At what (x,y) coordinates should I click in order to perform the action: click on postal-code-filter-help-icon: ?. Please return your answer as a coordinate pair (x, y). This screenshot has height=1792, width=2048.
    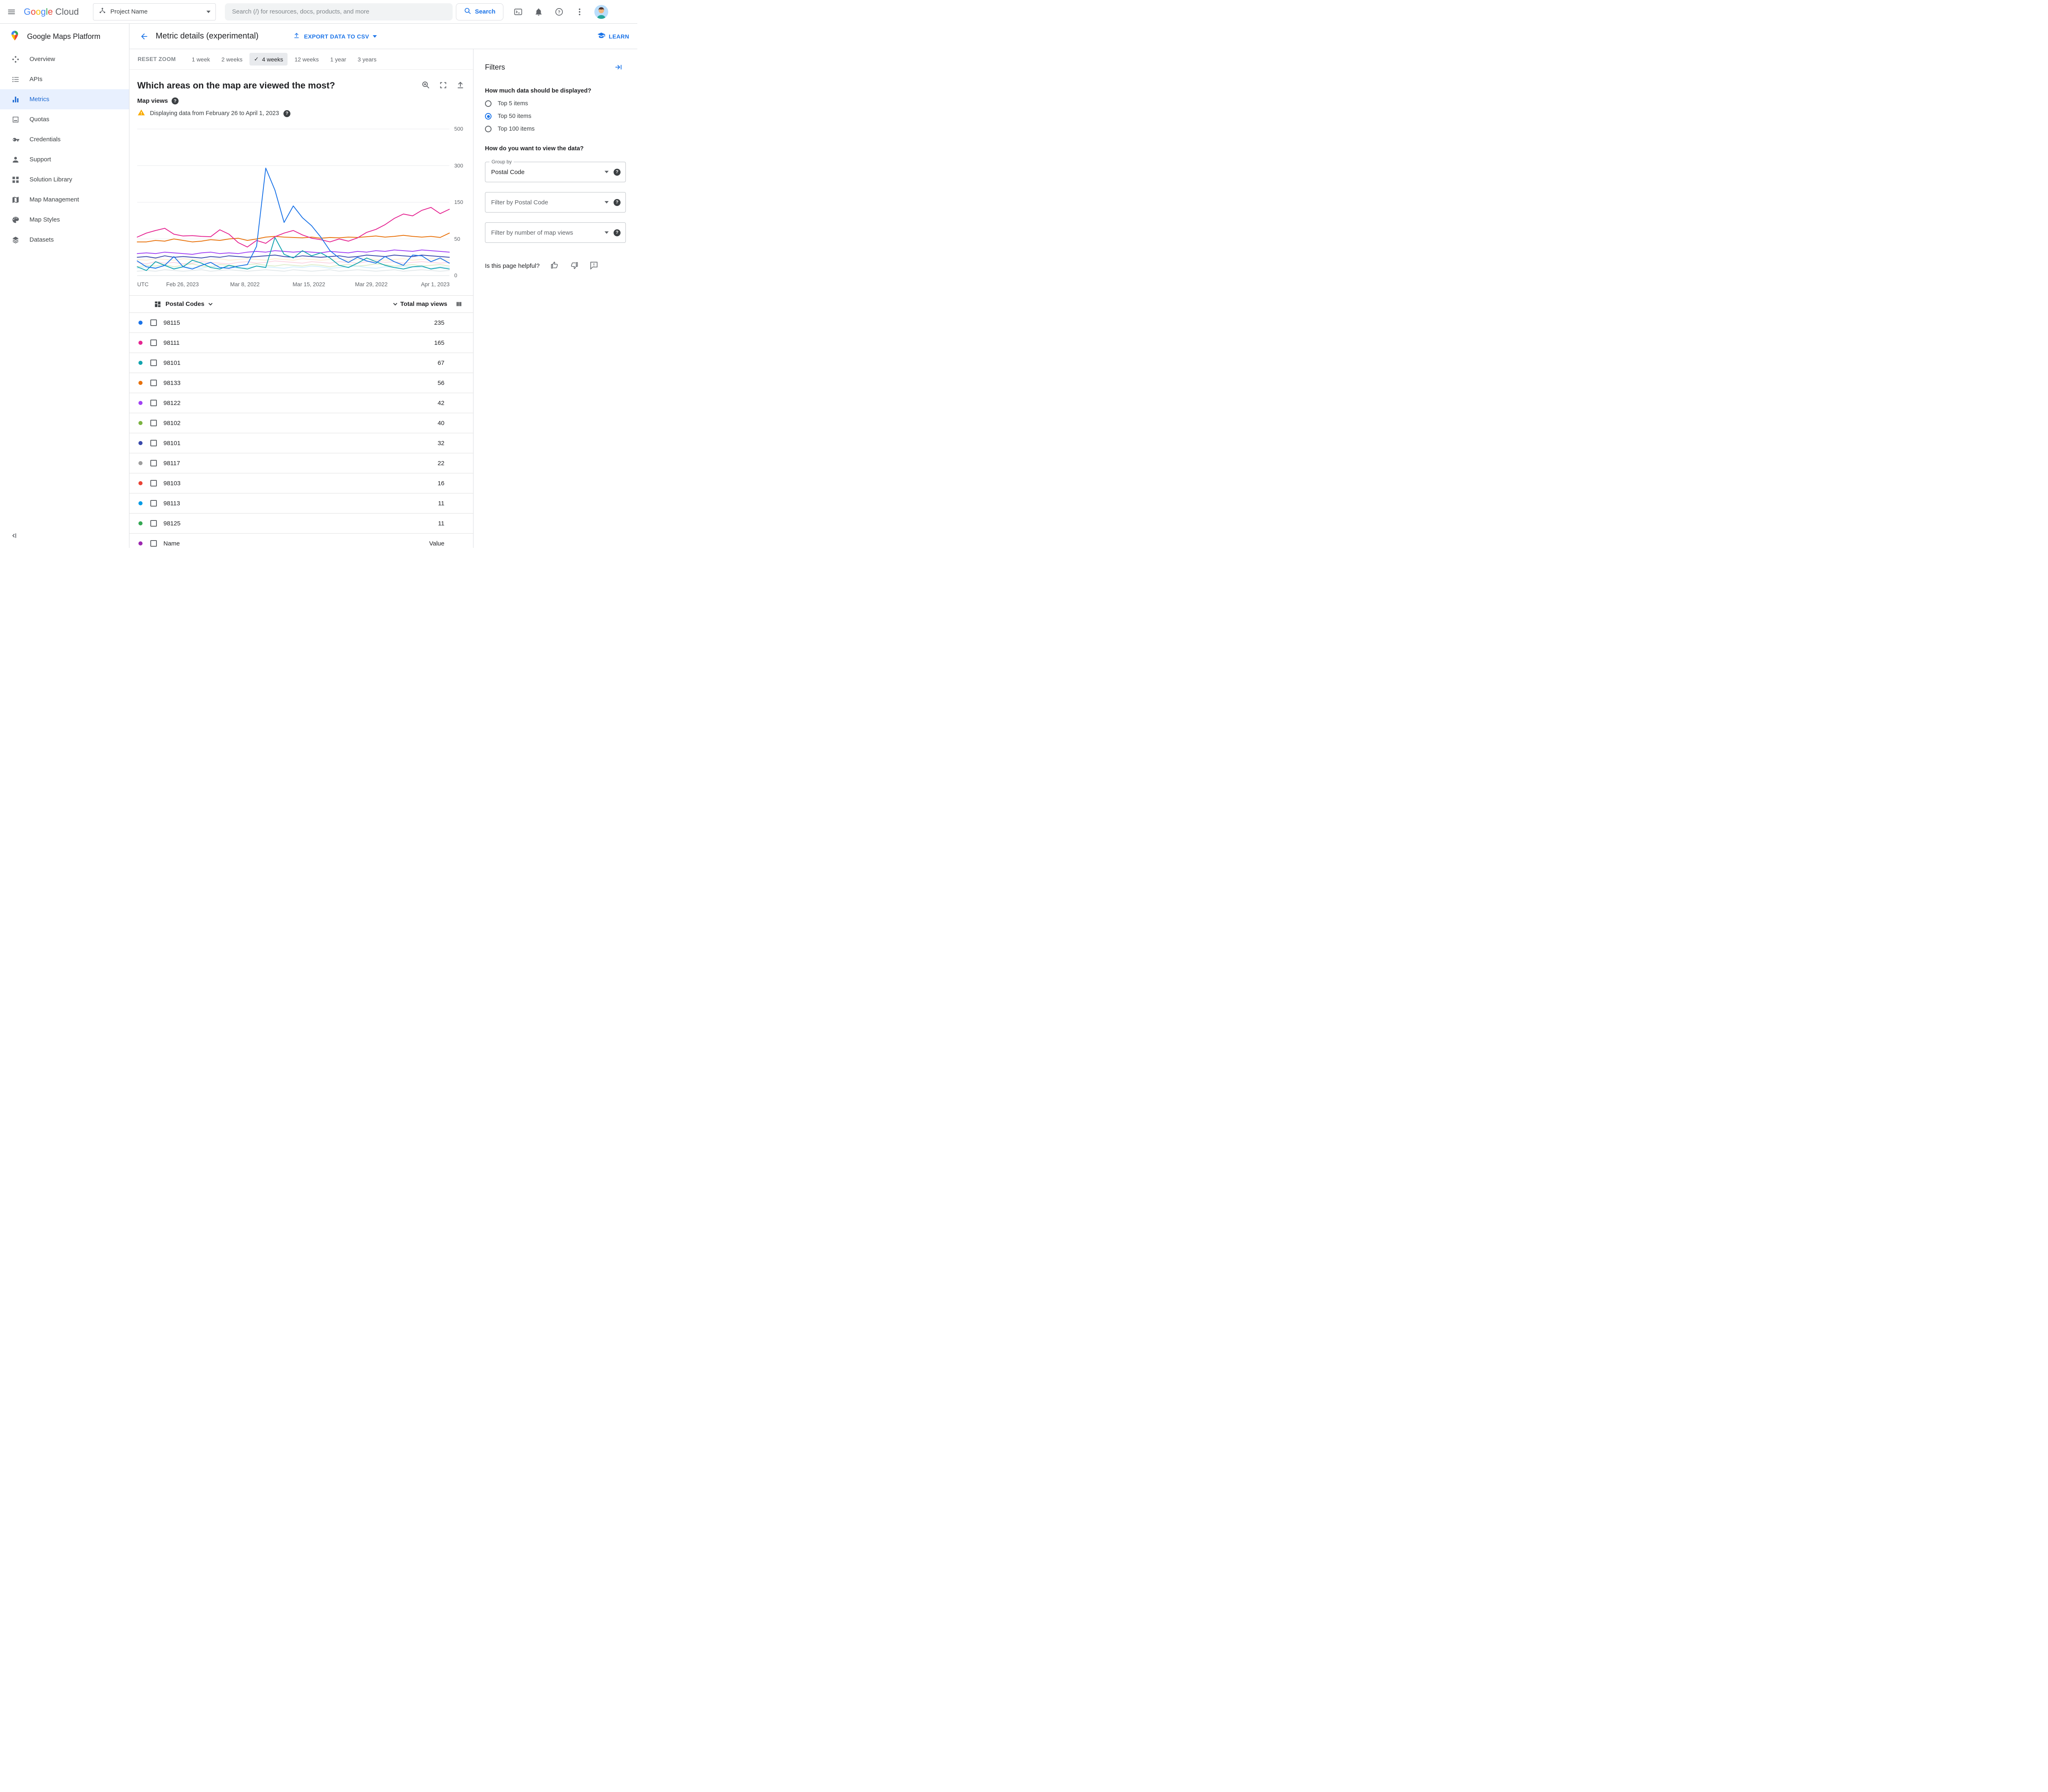
    Looking at the image, I should click on (617, 202).